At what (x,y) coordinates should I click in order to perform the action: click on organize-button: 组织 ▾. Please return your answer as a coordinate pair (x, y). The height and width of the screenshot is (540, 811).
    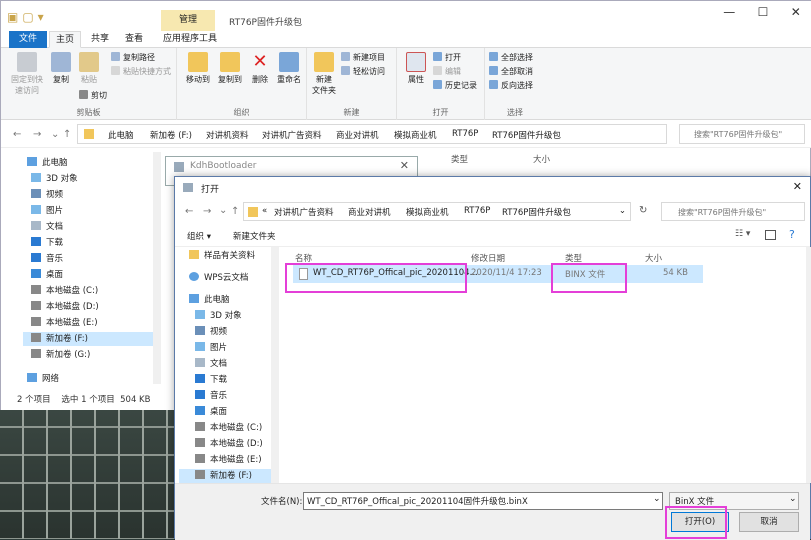
    Looking at the image, I should click on (199, 236).